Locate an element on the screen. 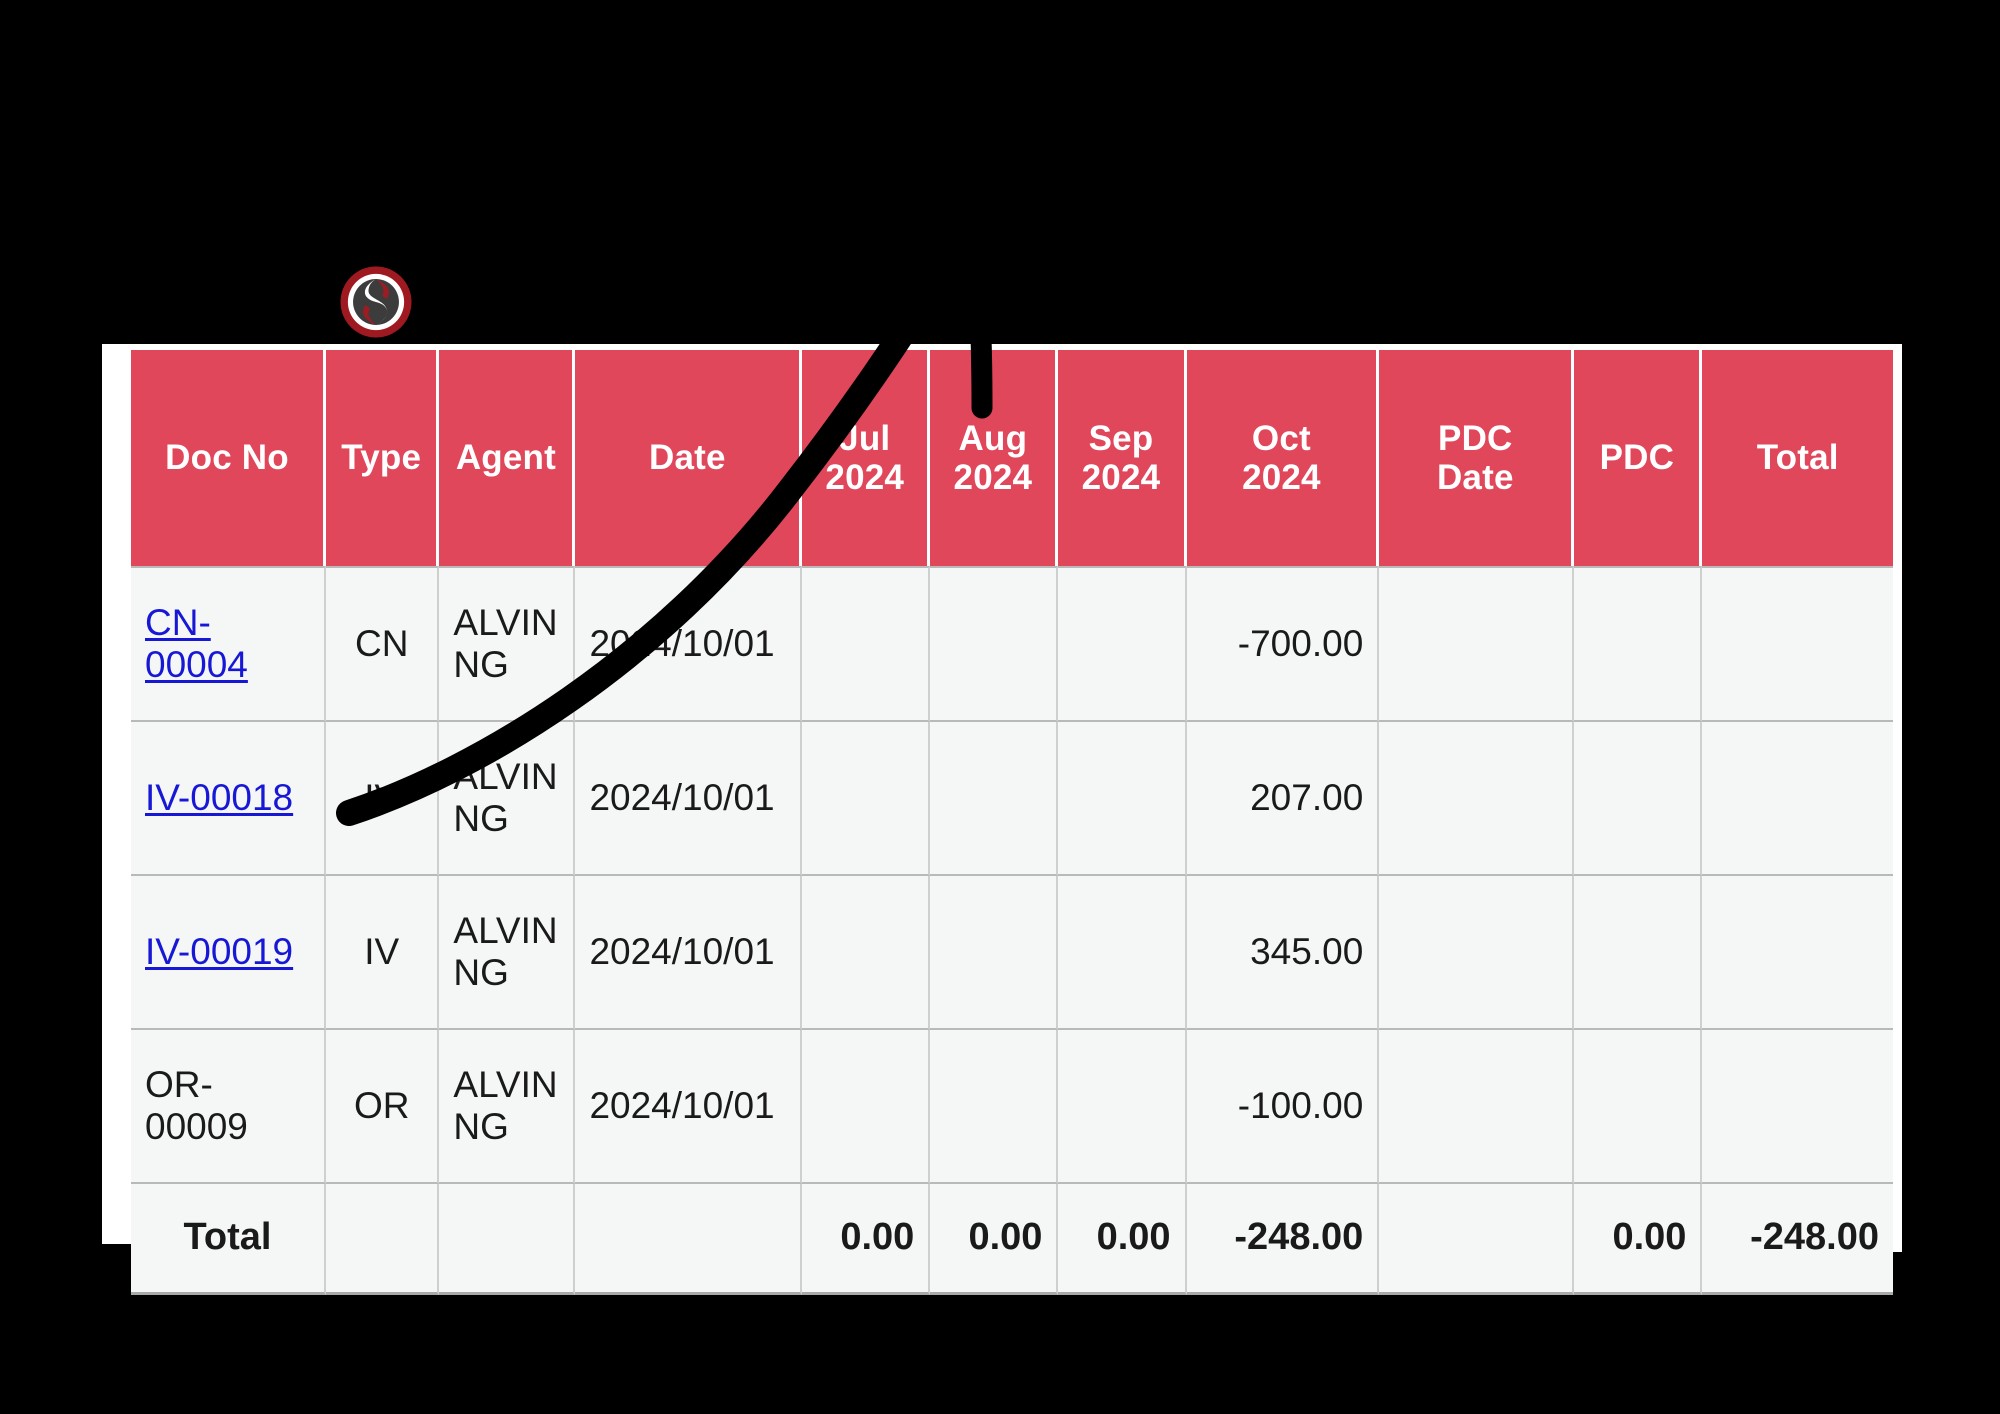  cell-oct-2024: -700.00 is located at coordinates (1283, 644).